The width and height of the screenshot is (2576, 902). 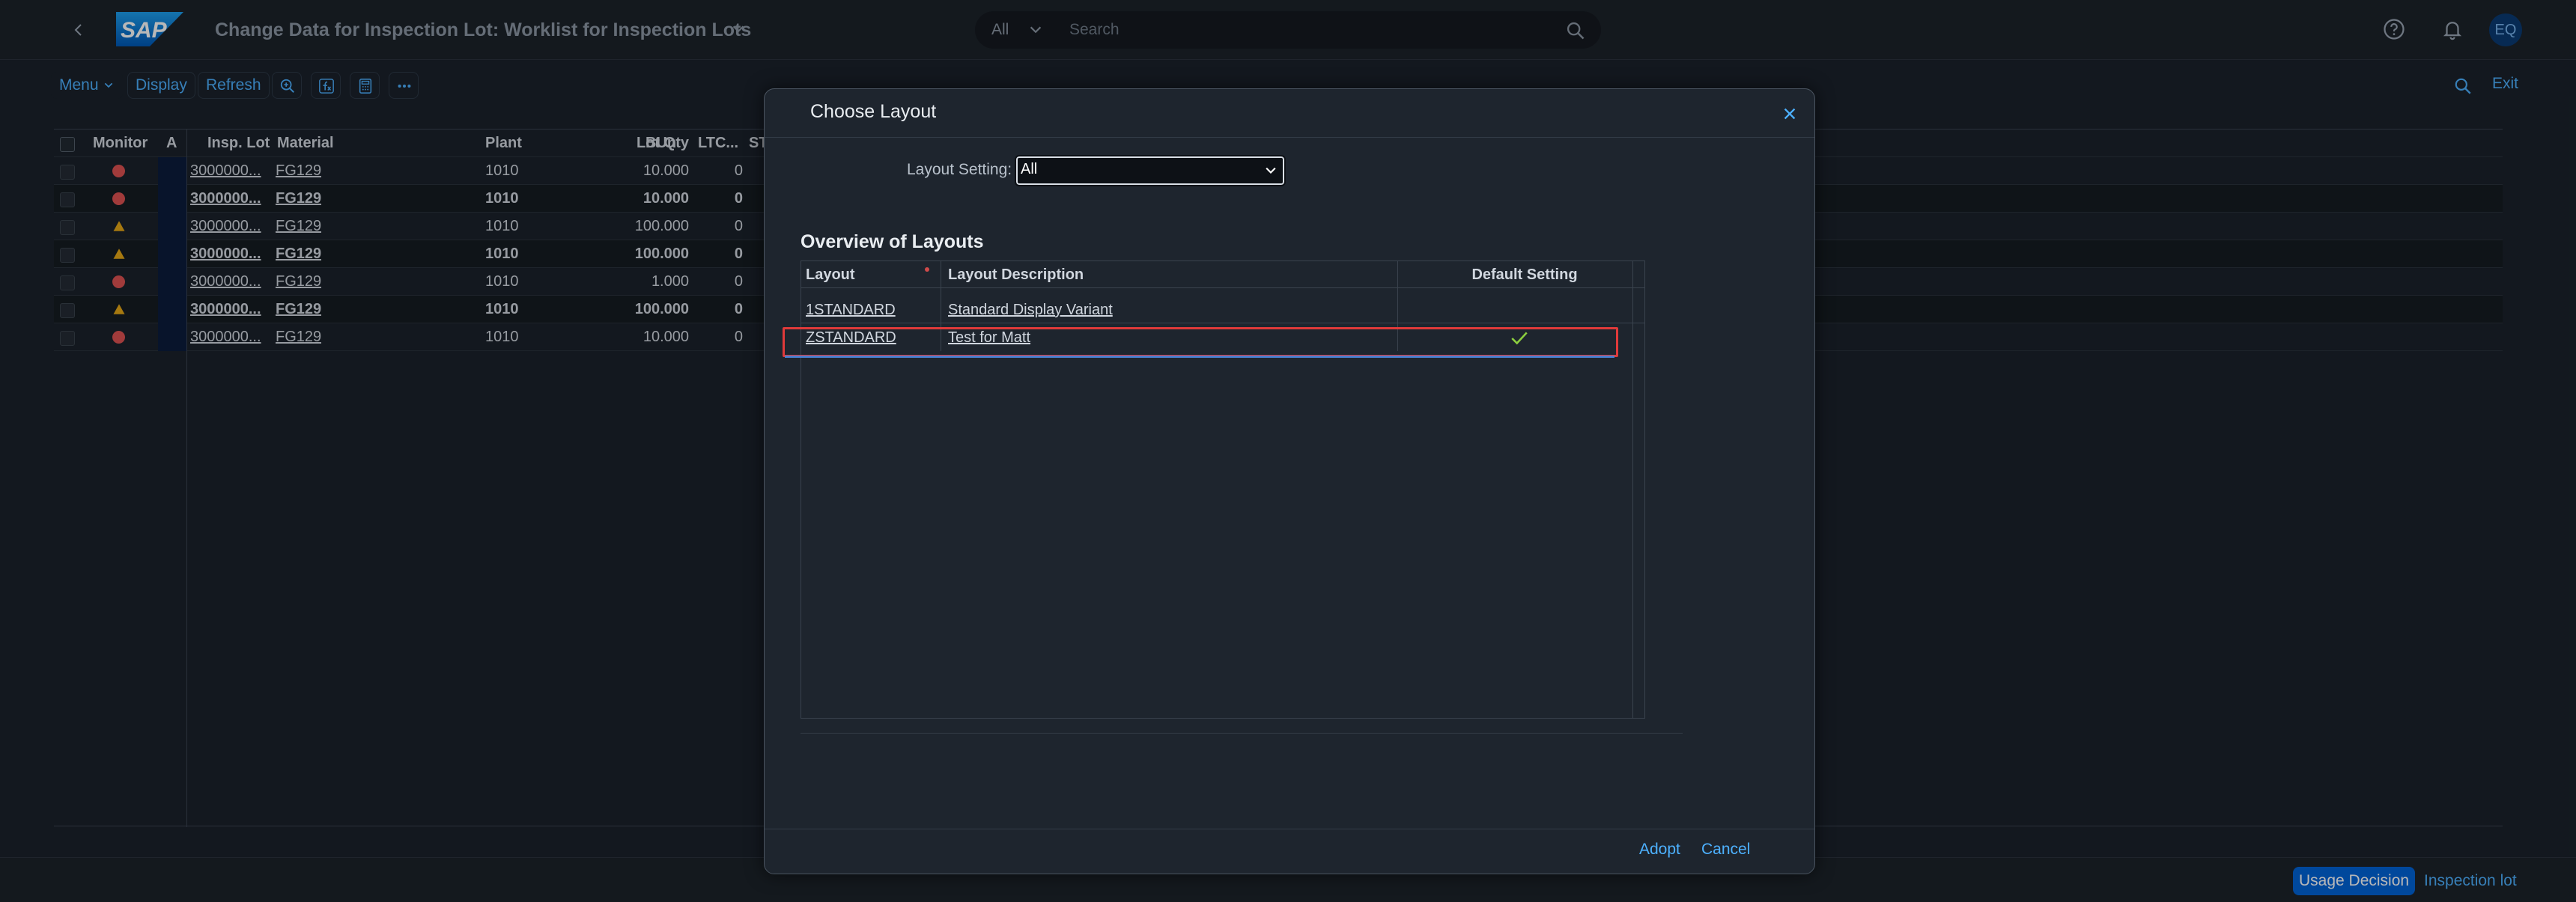 What do you see at coordinates (1659, 850) in the screenshot?
I see `adopt-button: Adopt` at bounding box center [1659, 850].